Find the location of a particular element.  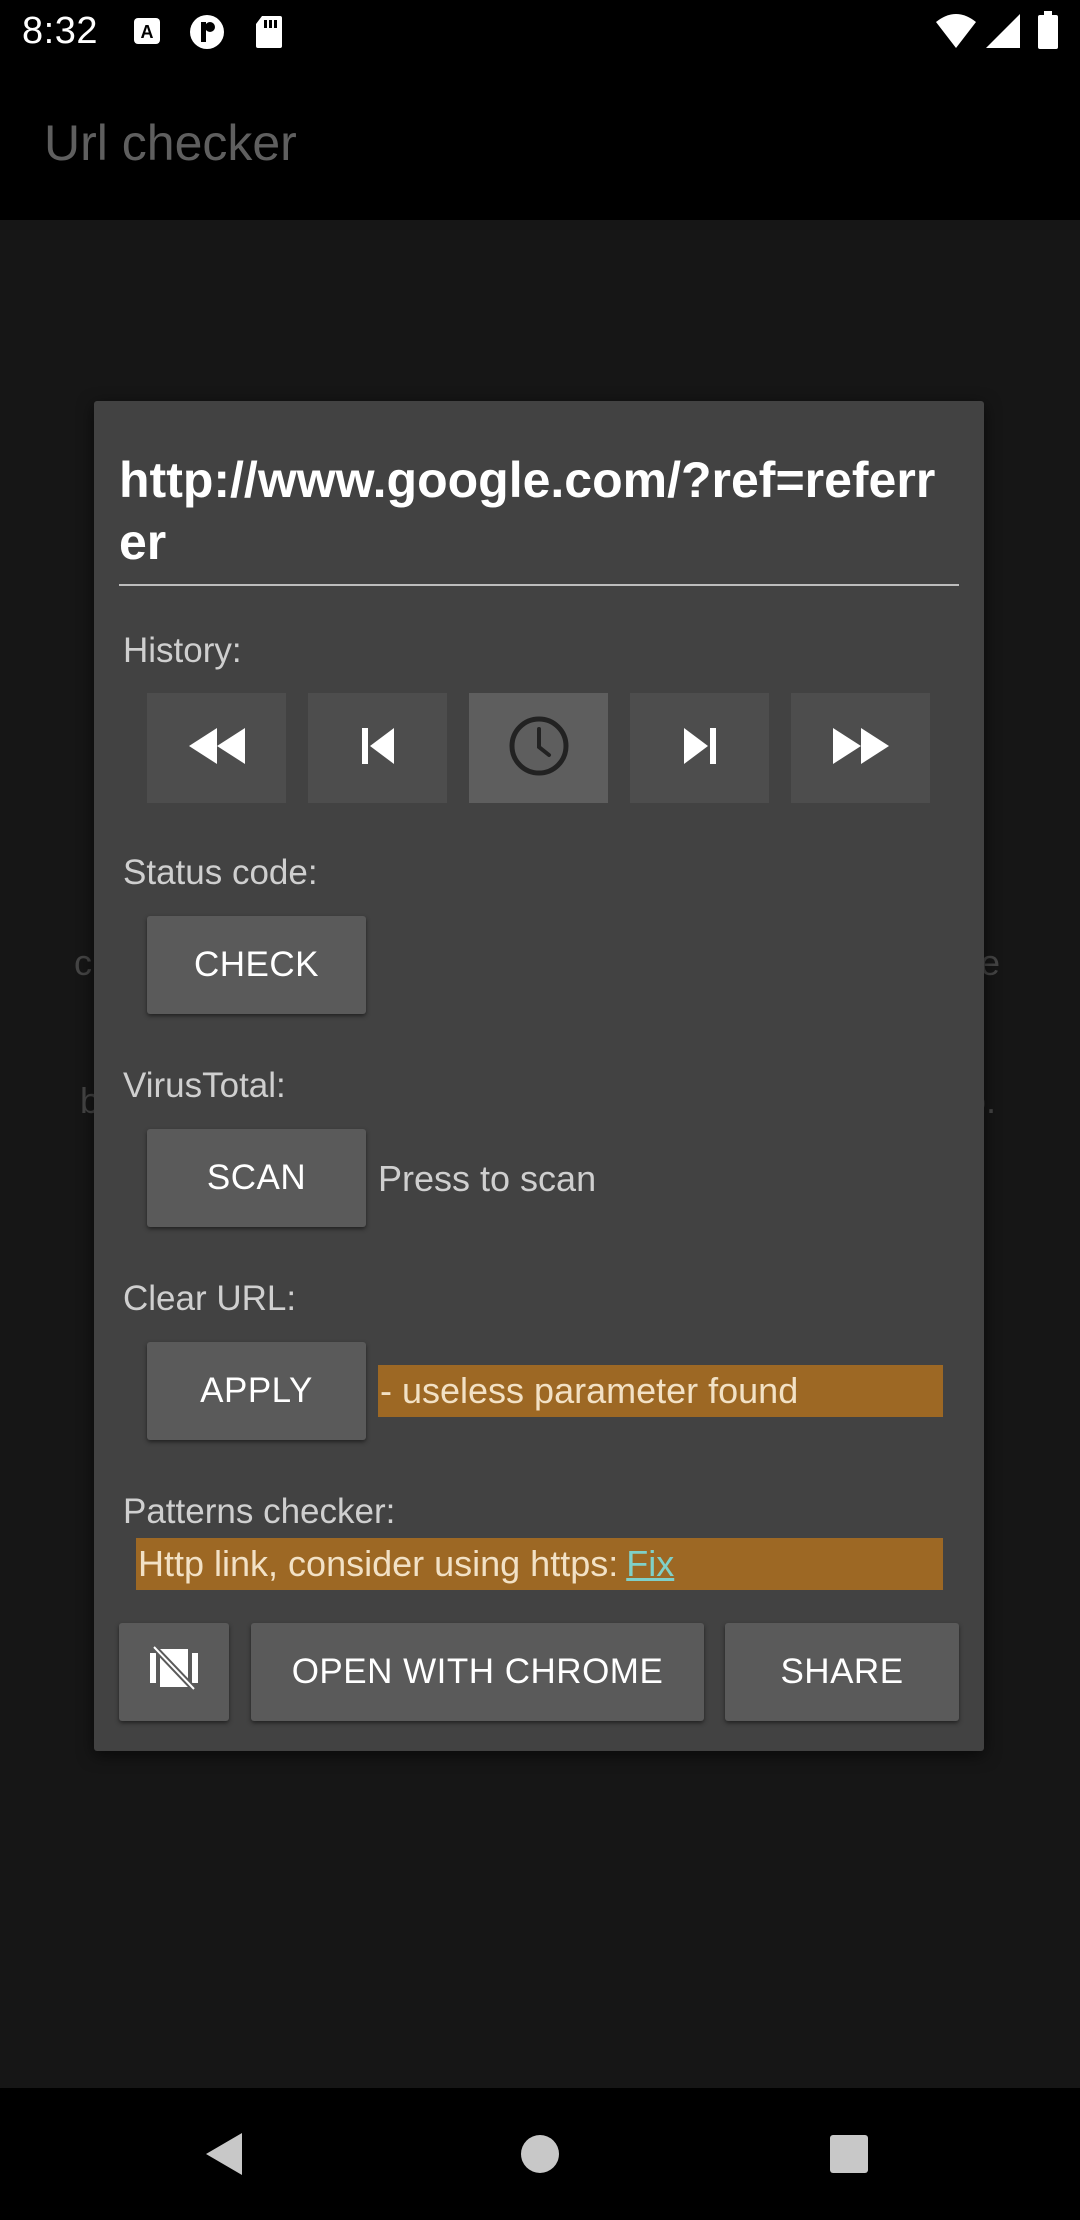

app-title: Url checker is located at coordinates (170, 143).